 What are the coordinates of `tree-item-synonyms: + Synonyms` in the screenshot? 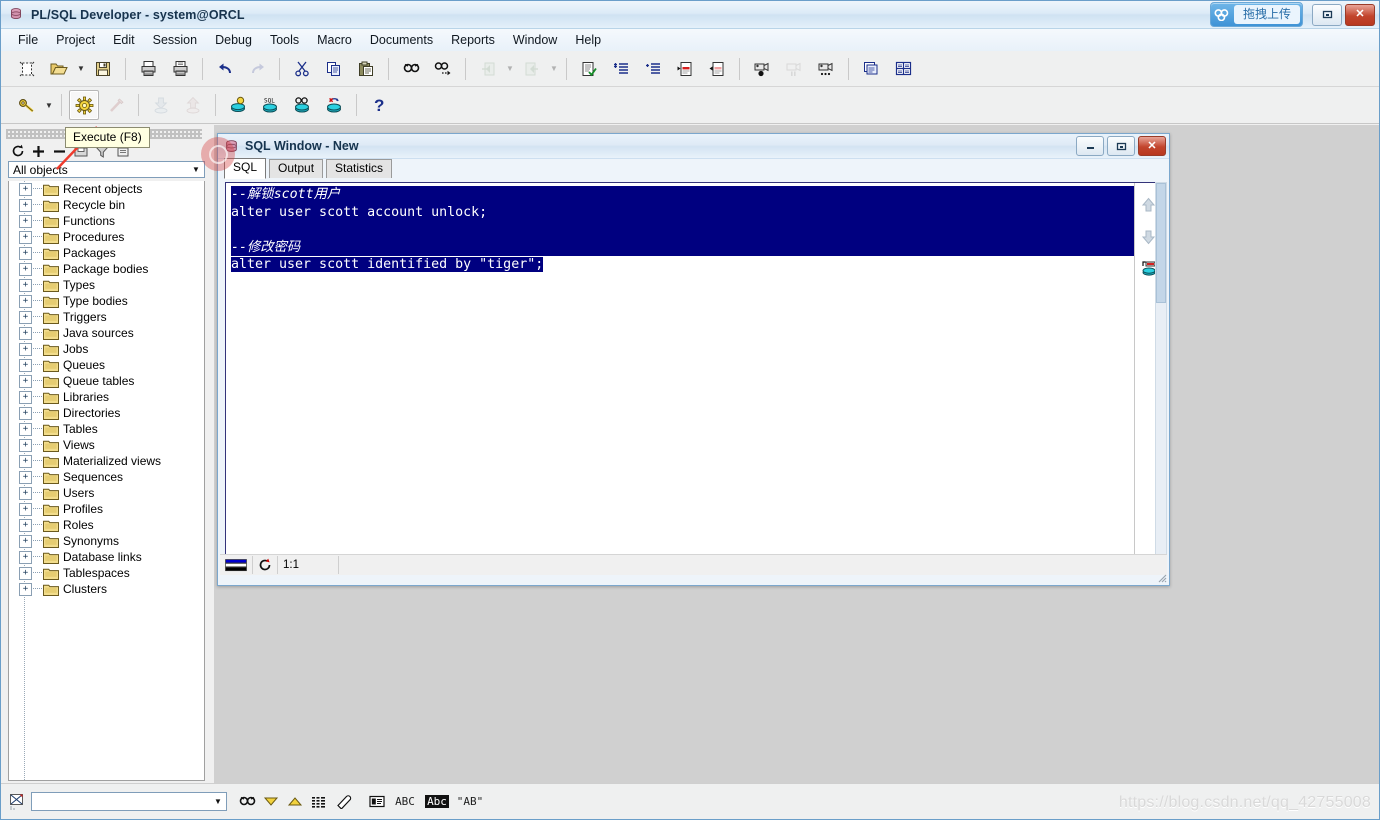 It's located at (106, 541).